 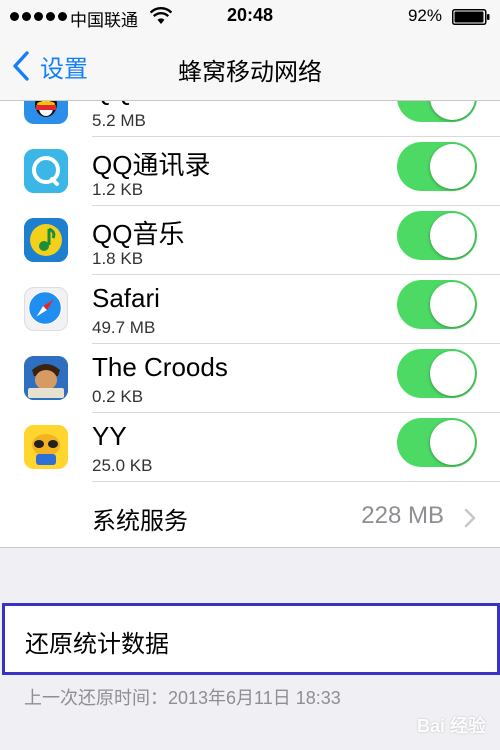 What do you see at coordinates (250, 17) in the screenshot?
I see `status-bar: 中国联通 20:48 92%` at bounding box center [250, 17].